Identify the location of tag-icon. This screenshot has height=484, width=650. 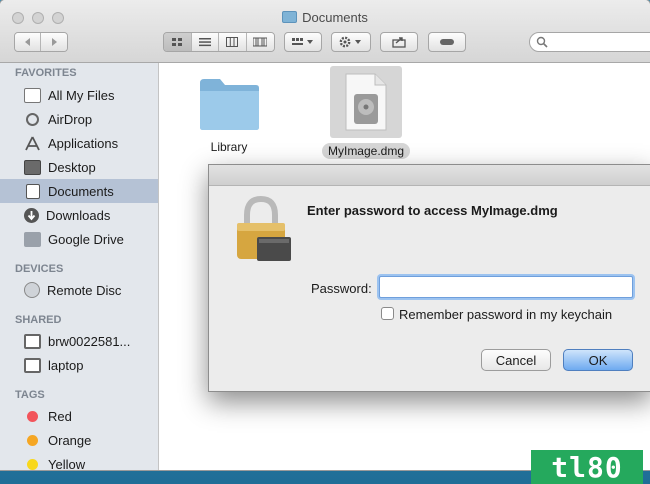
(447, 42).